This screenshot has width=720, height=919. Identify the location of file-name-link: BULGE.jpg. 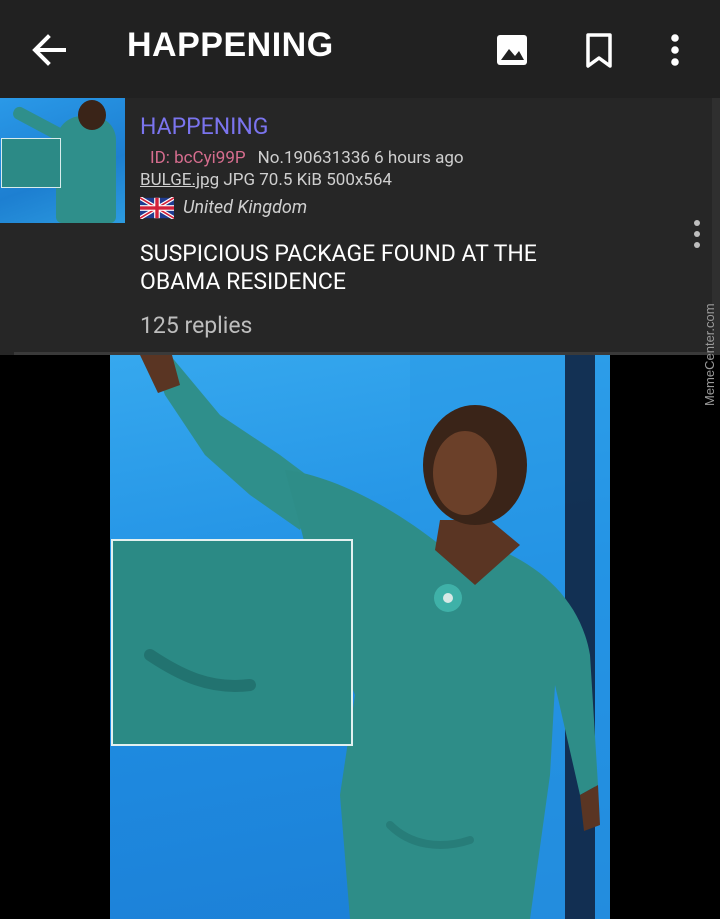
(179, 180).